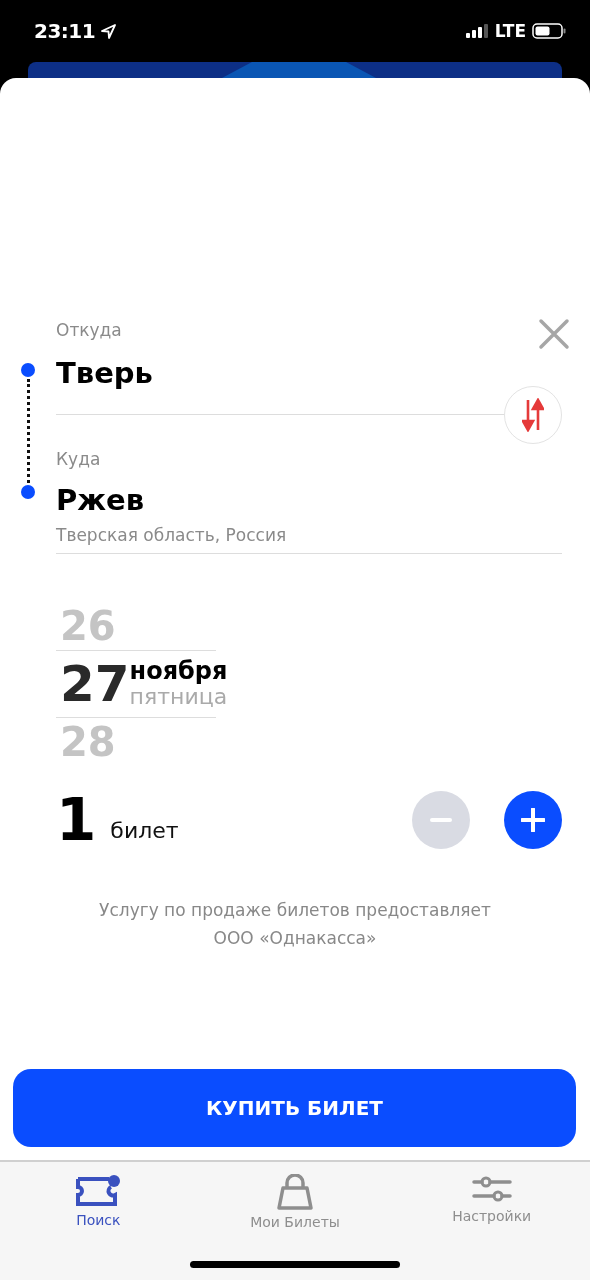 This screenshot has width=590, height=1280. I want to click on weekday-label: пятница, so click(178, 697).